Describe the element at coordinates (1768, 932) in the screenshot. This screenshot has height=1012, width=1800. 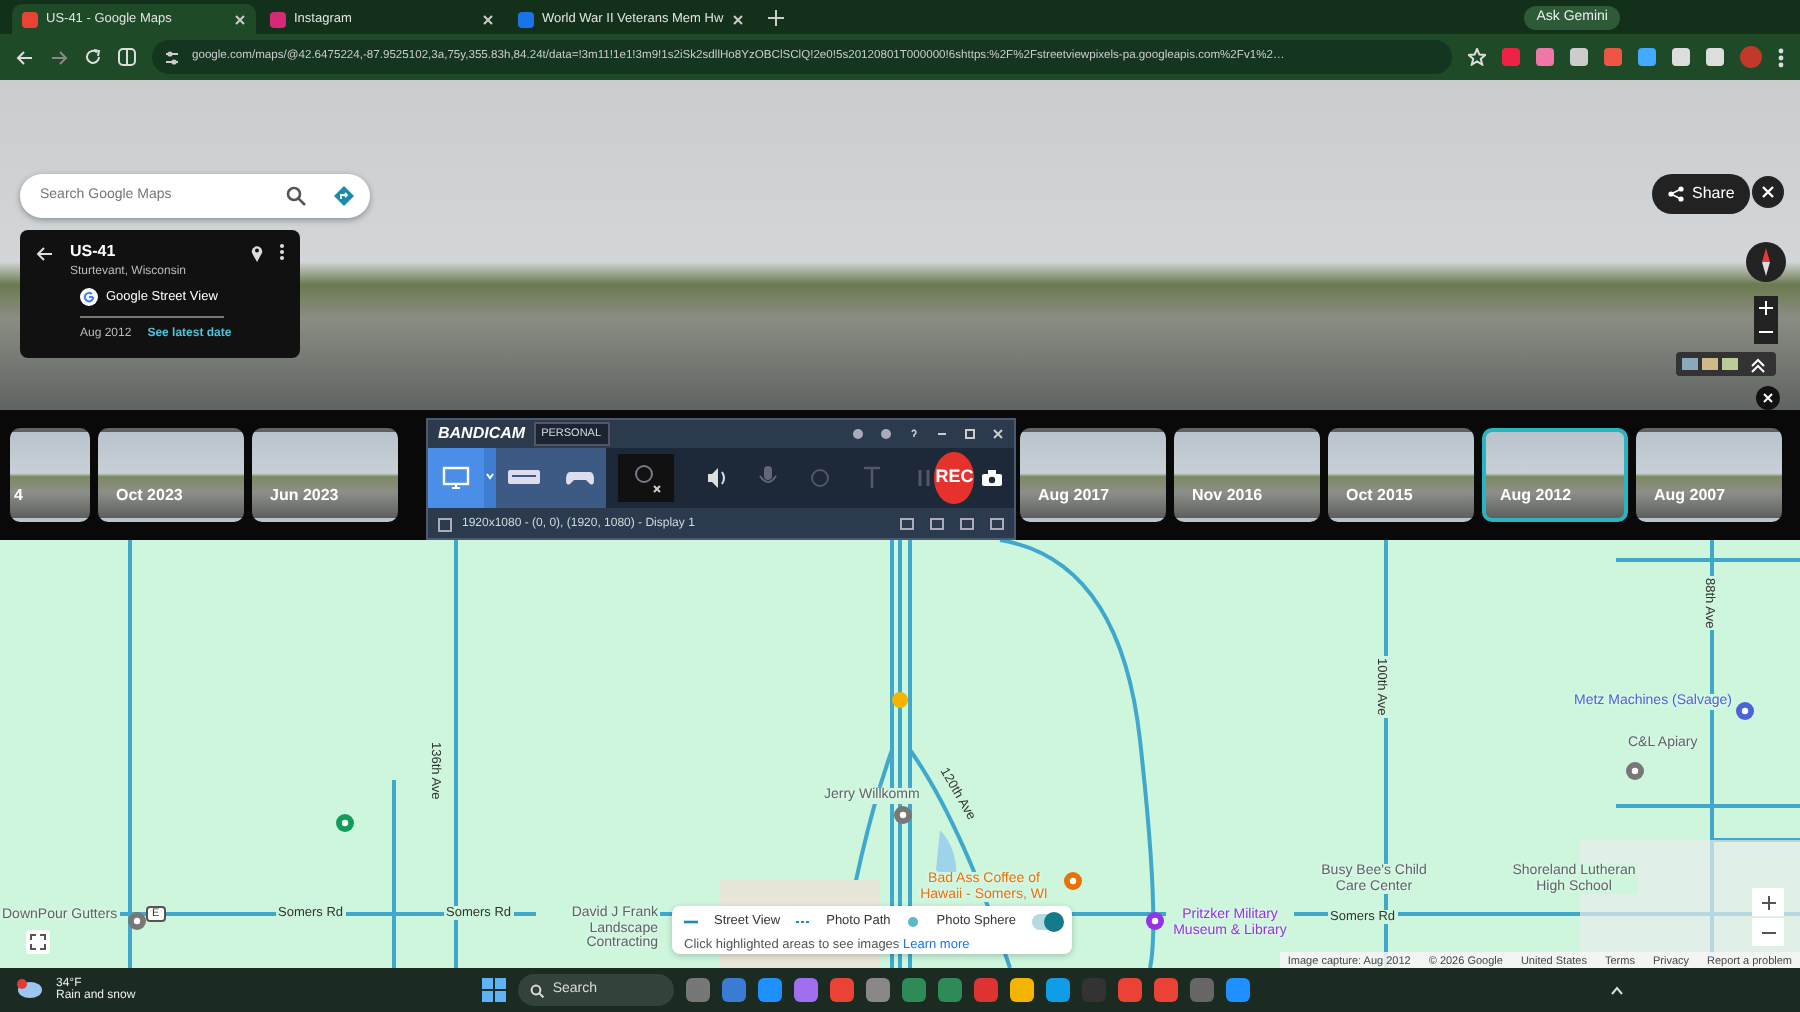
I see `zoom-out-button` at that location.